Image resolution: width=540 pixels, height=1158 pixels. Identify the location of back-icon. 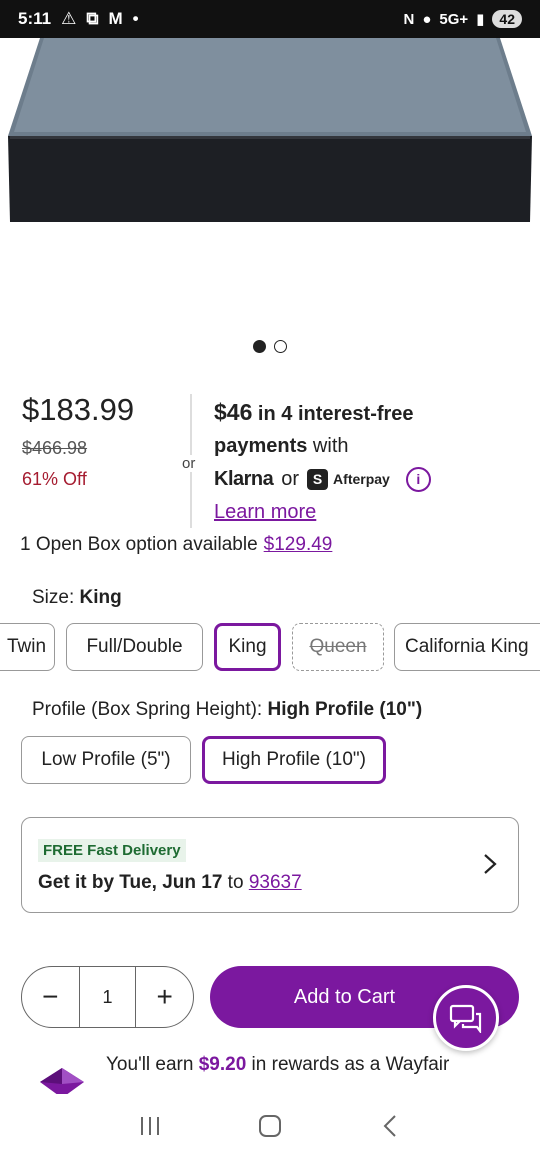
(390, 1126).